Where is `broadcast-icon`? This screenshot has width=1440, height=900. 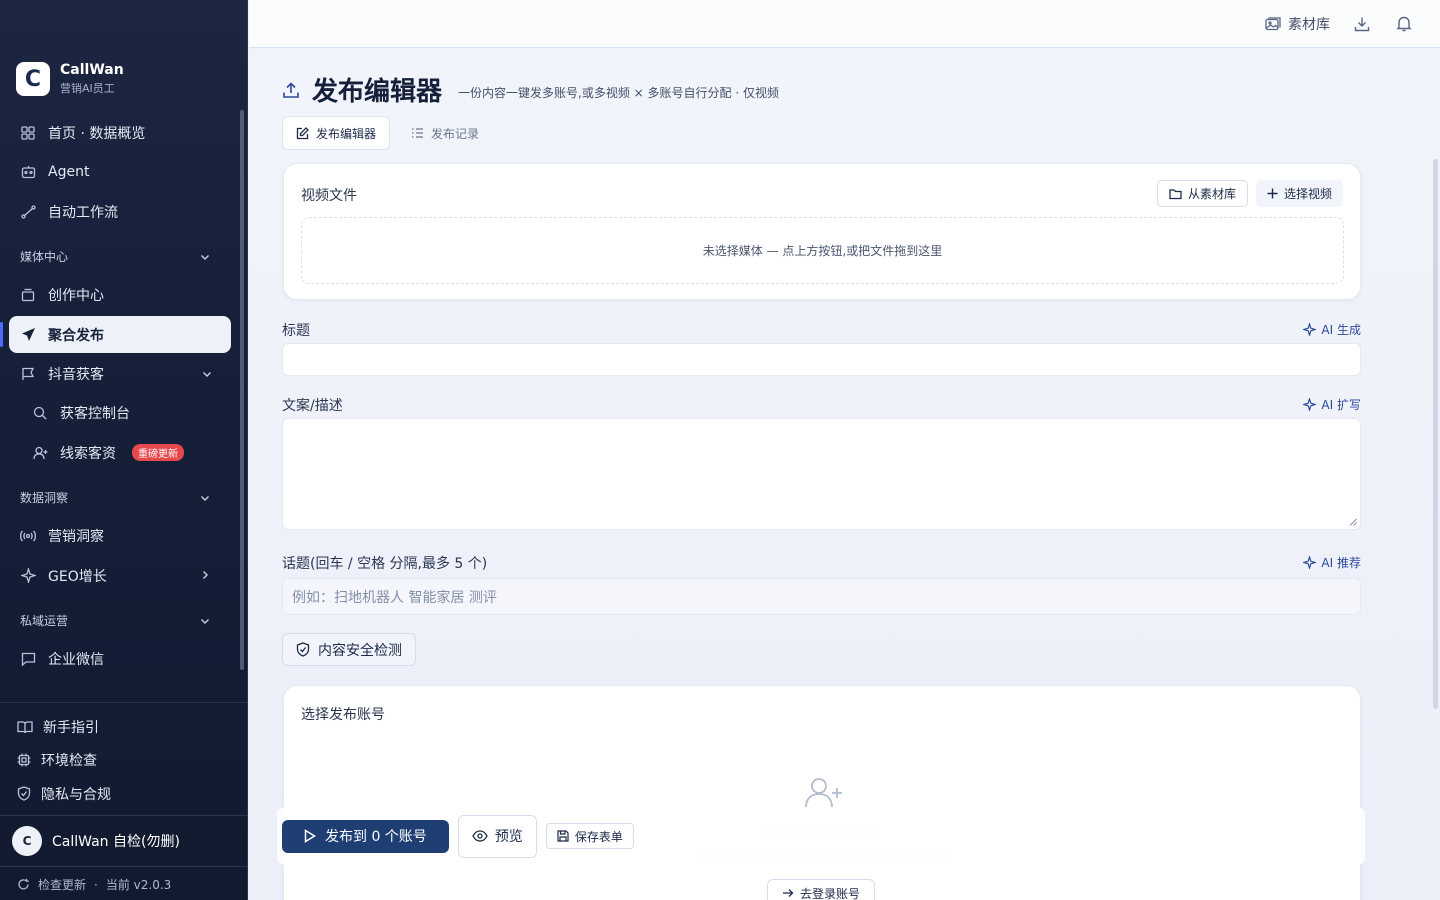
broadcast-icon is located at coordinates (28, 536).